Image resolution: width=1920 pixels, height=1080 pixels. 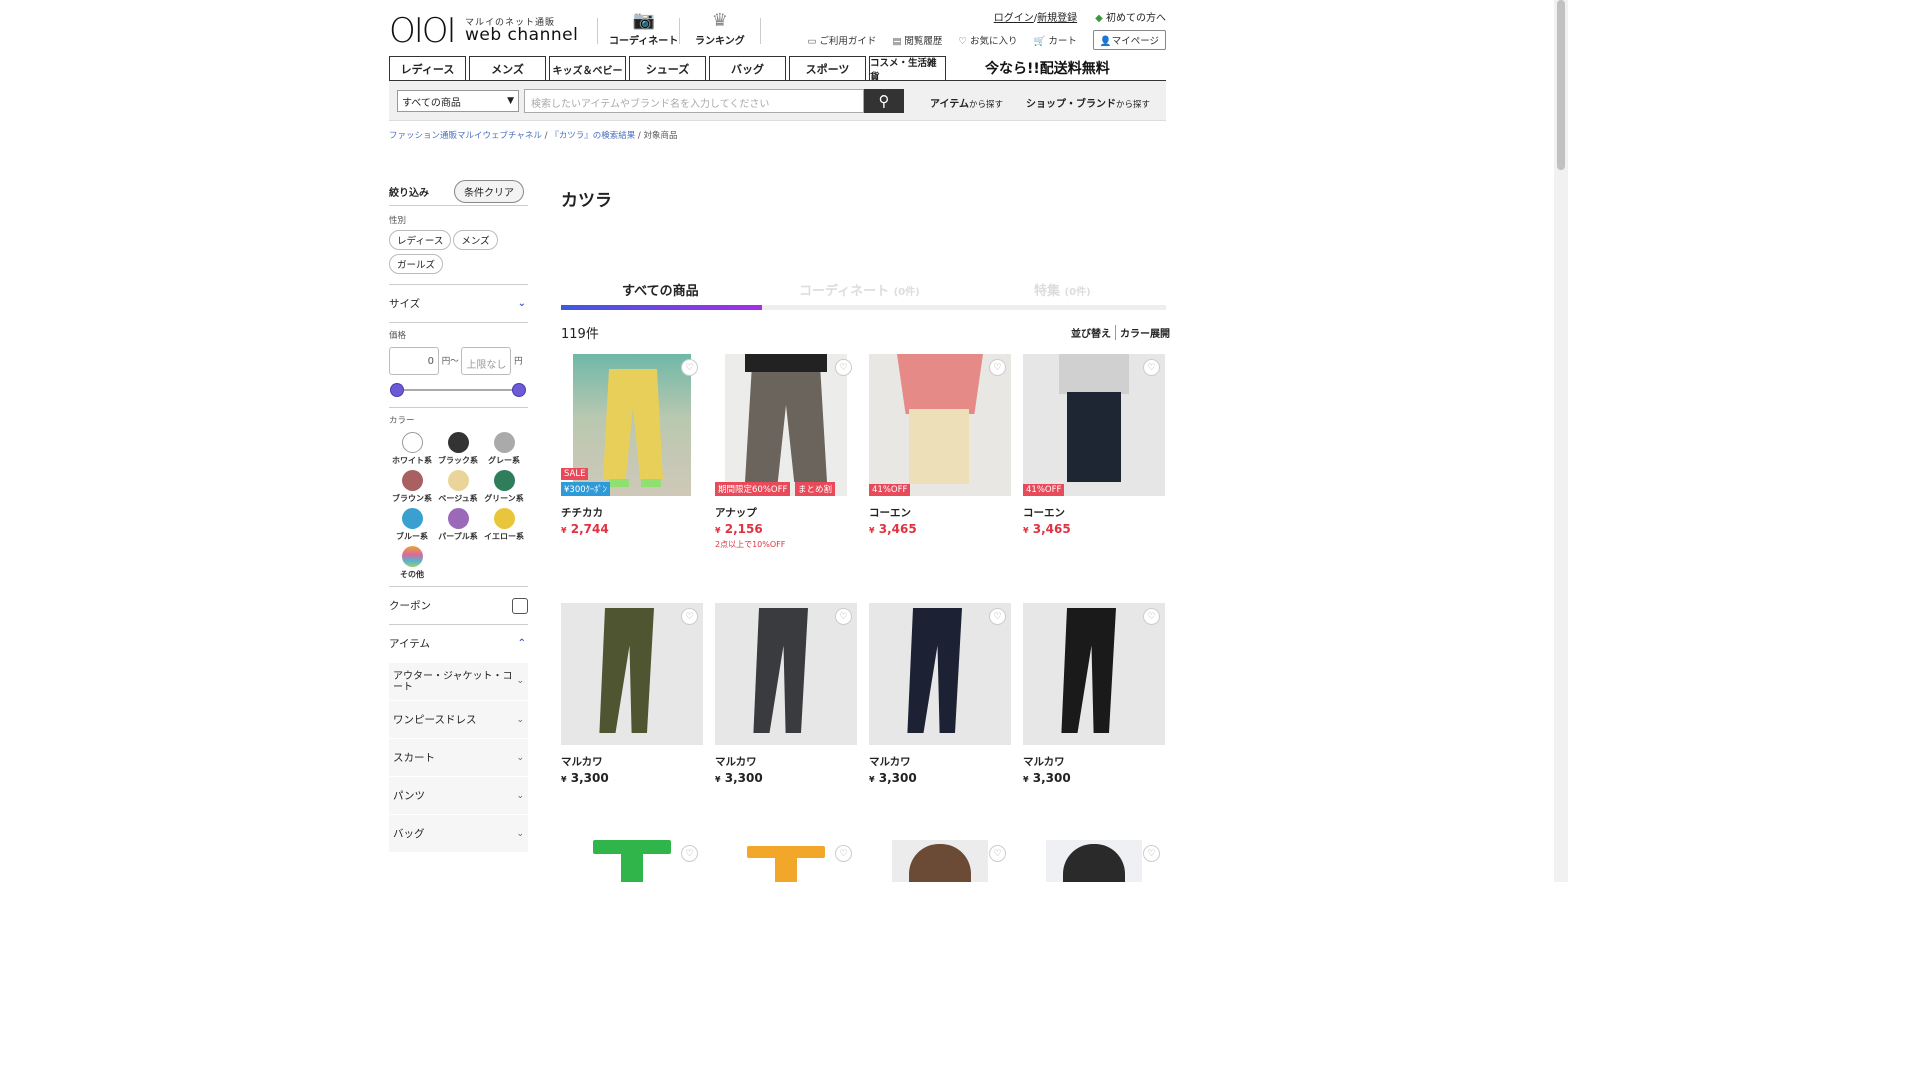 I want to click on price-slider, so click(x=458, y=390).